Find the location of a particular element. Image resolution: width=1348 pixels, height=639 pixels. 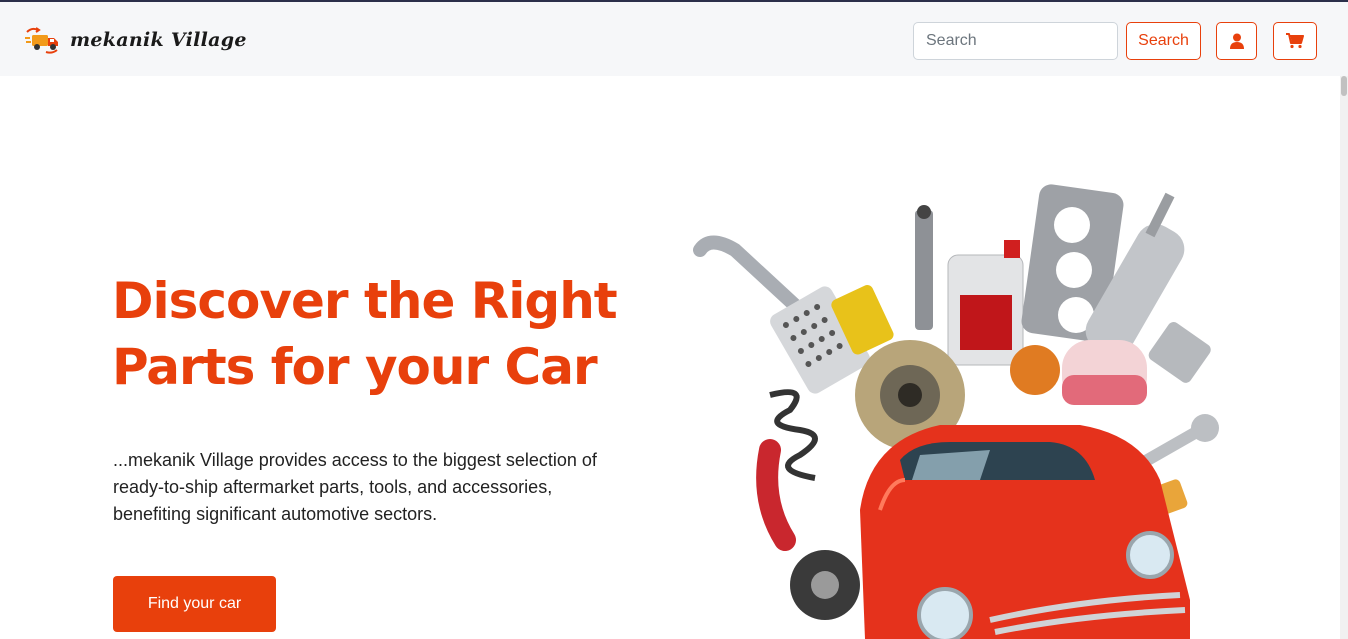

user-icon is located at coordinates (1236, 41).